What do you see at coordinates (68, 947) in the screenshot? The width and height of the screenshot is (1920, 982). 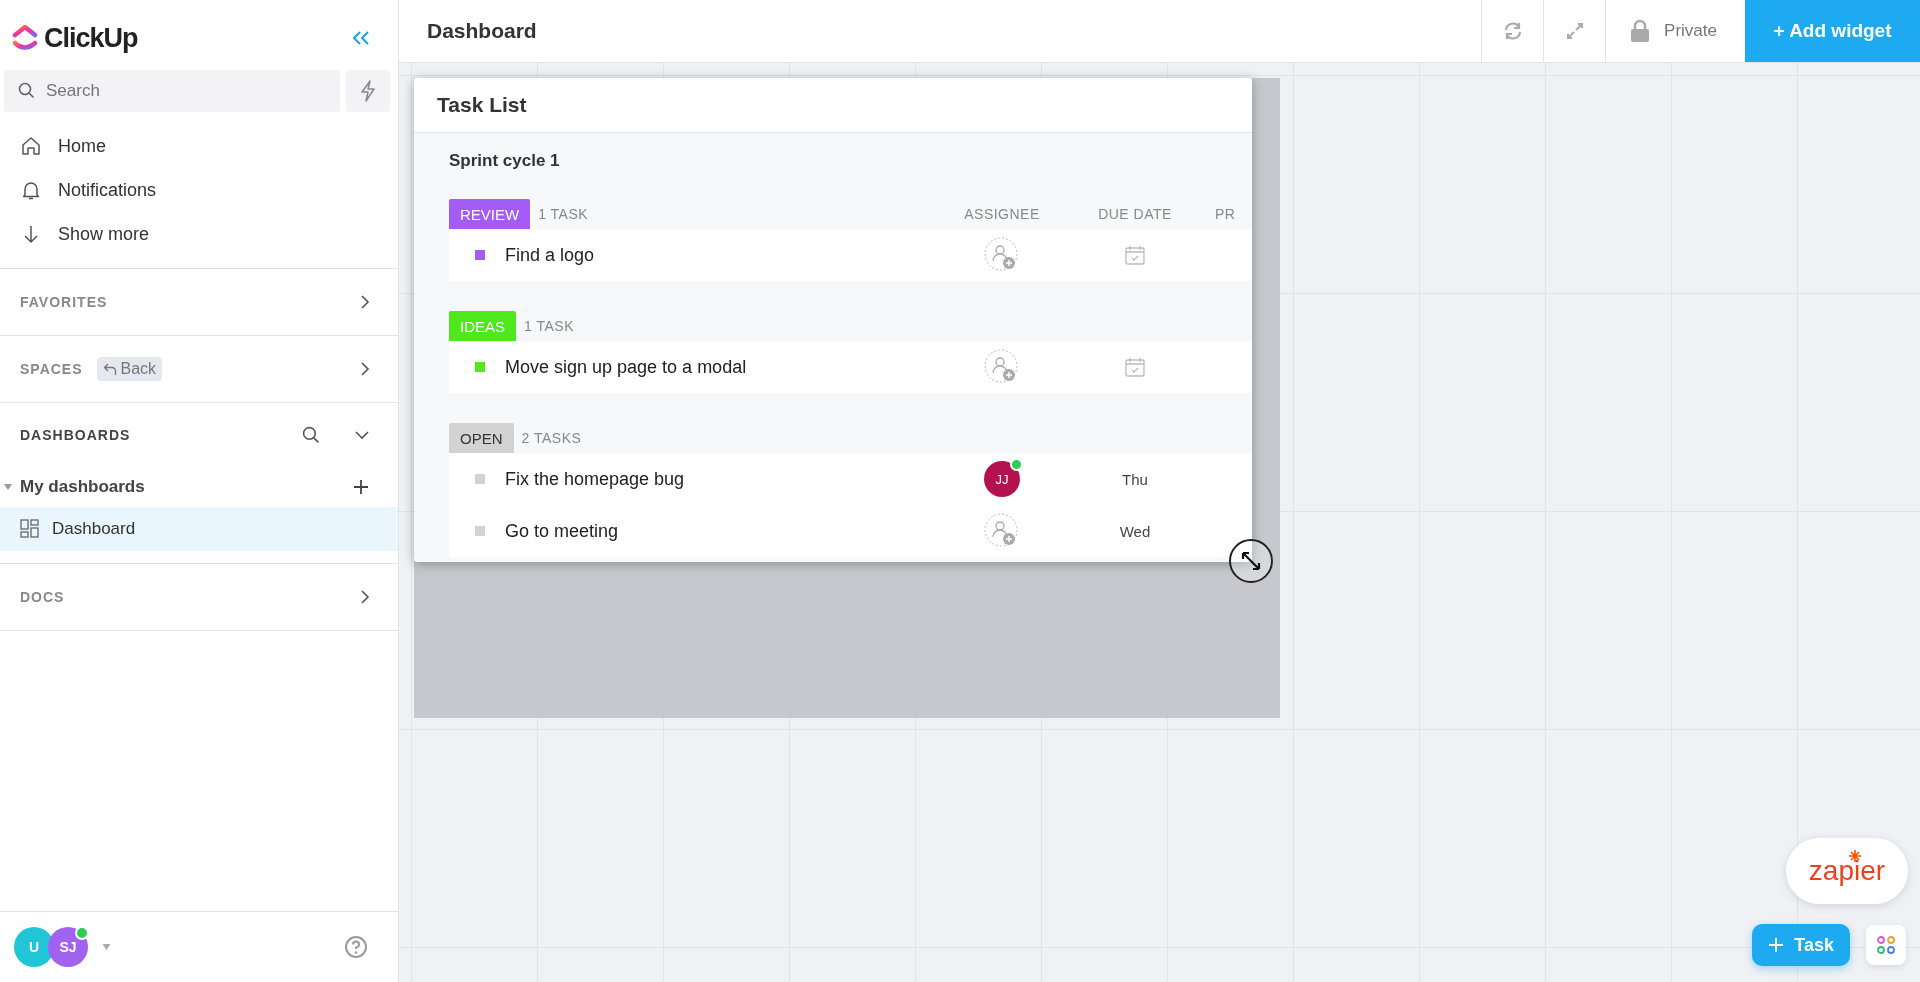 I see `user-avatar: SJ` at bounding box center [68, 947].